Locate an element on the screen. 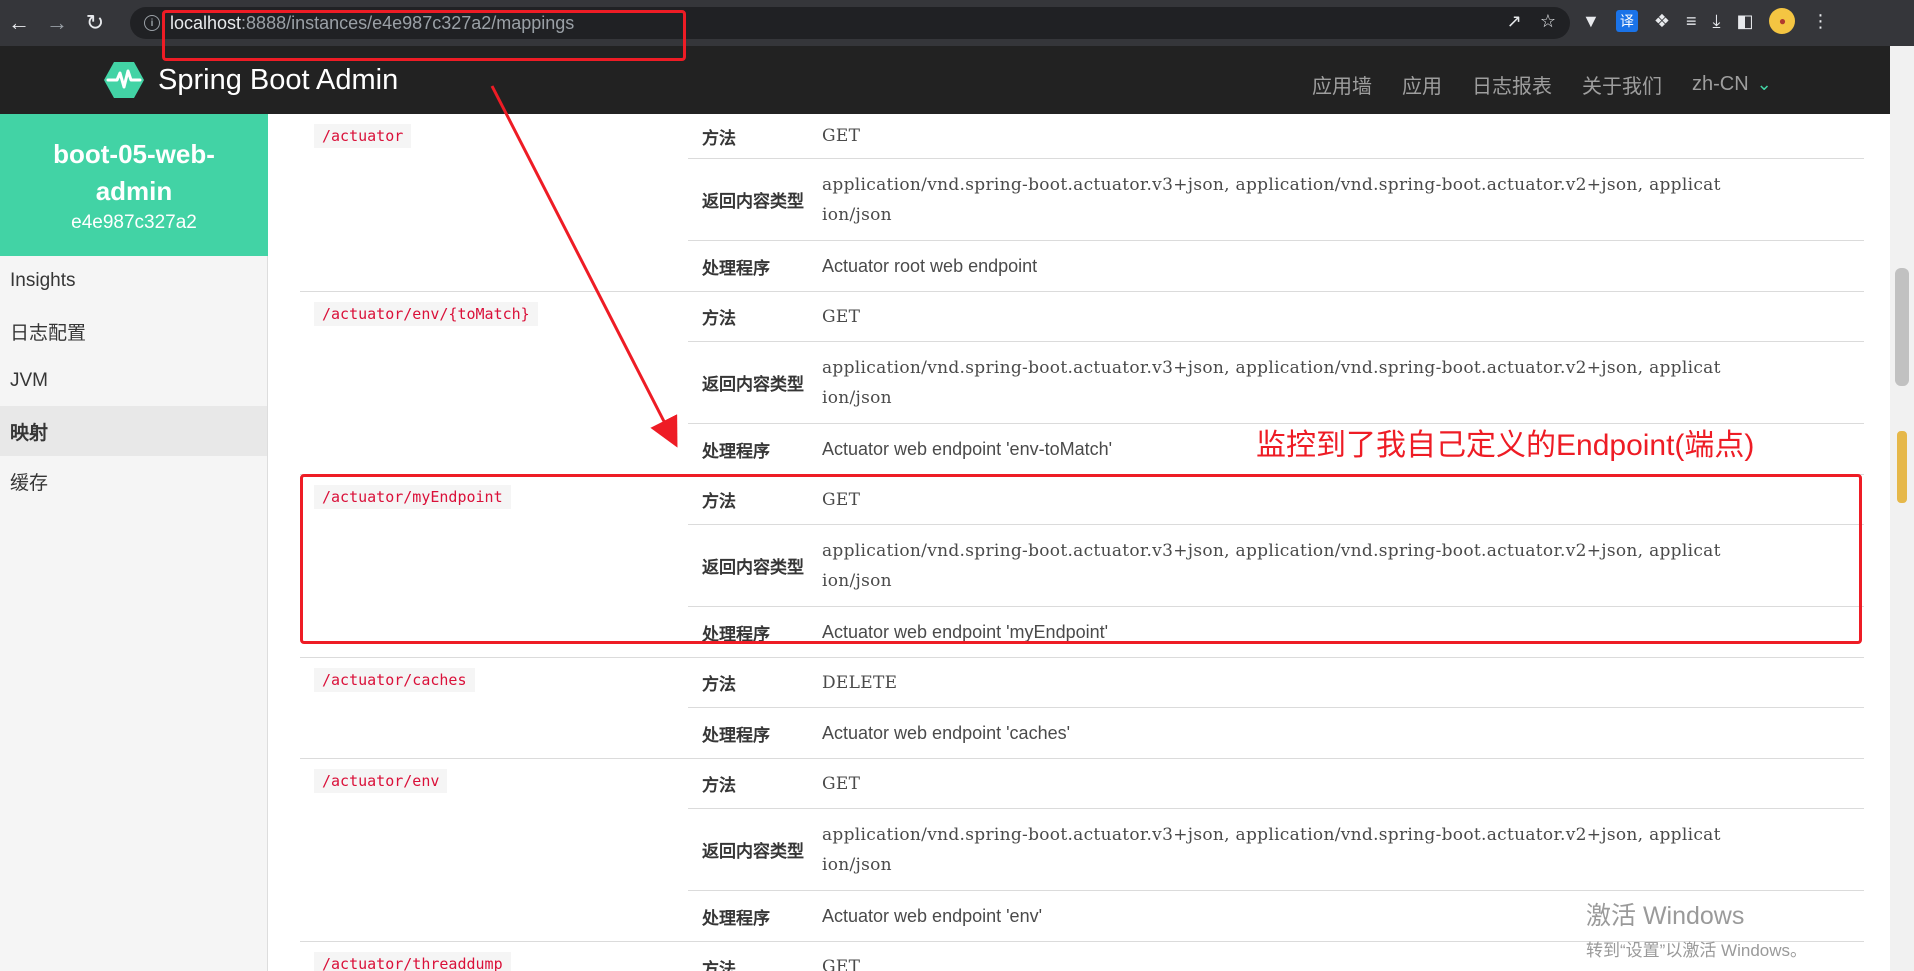  table-row: 方法 DELETE is located at coordinates (1276, 683).